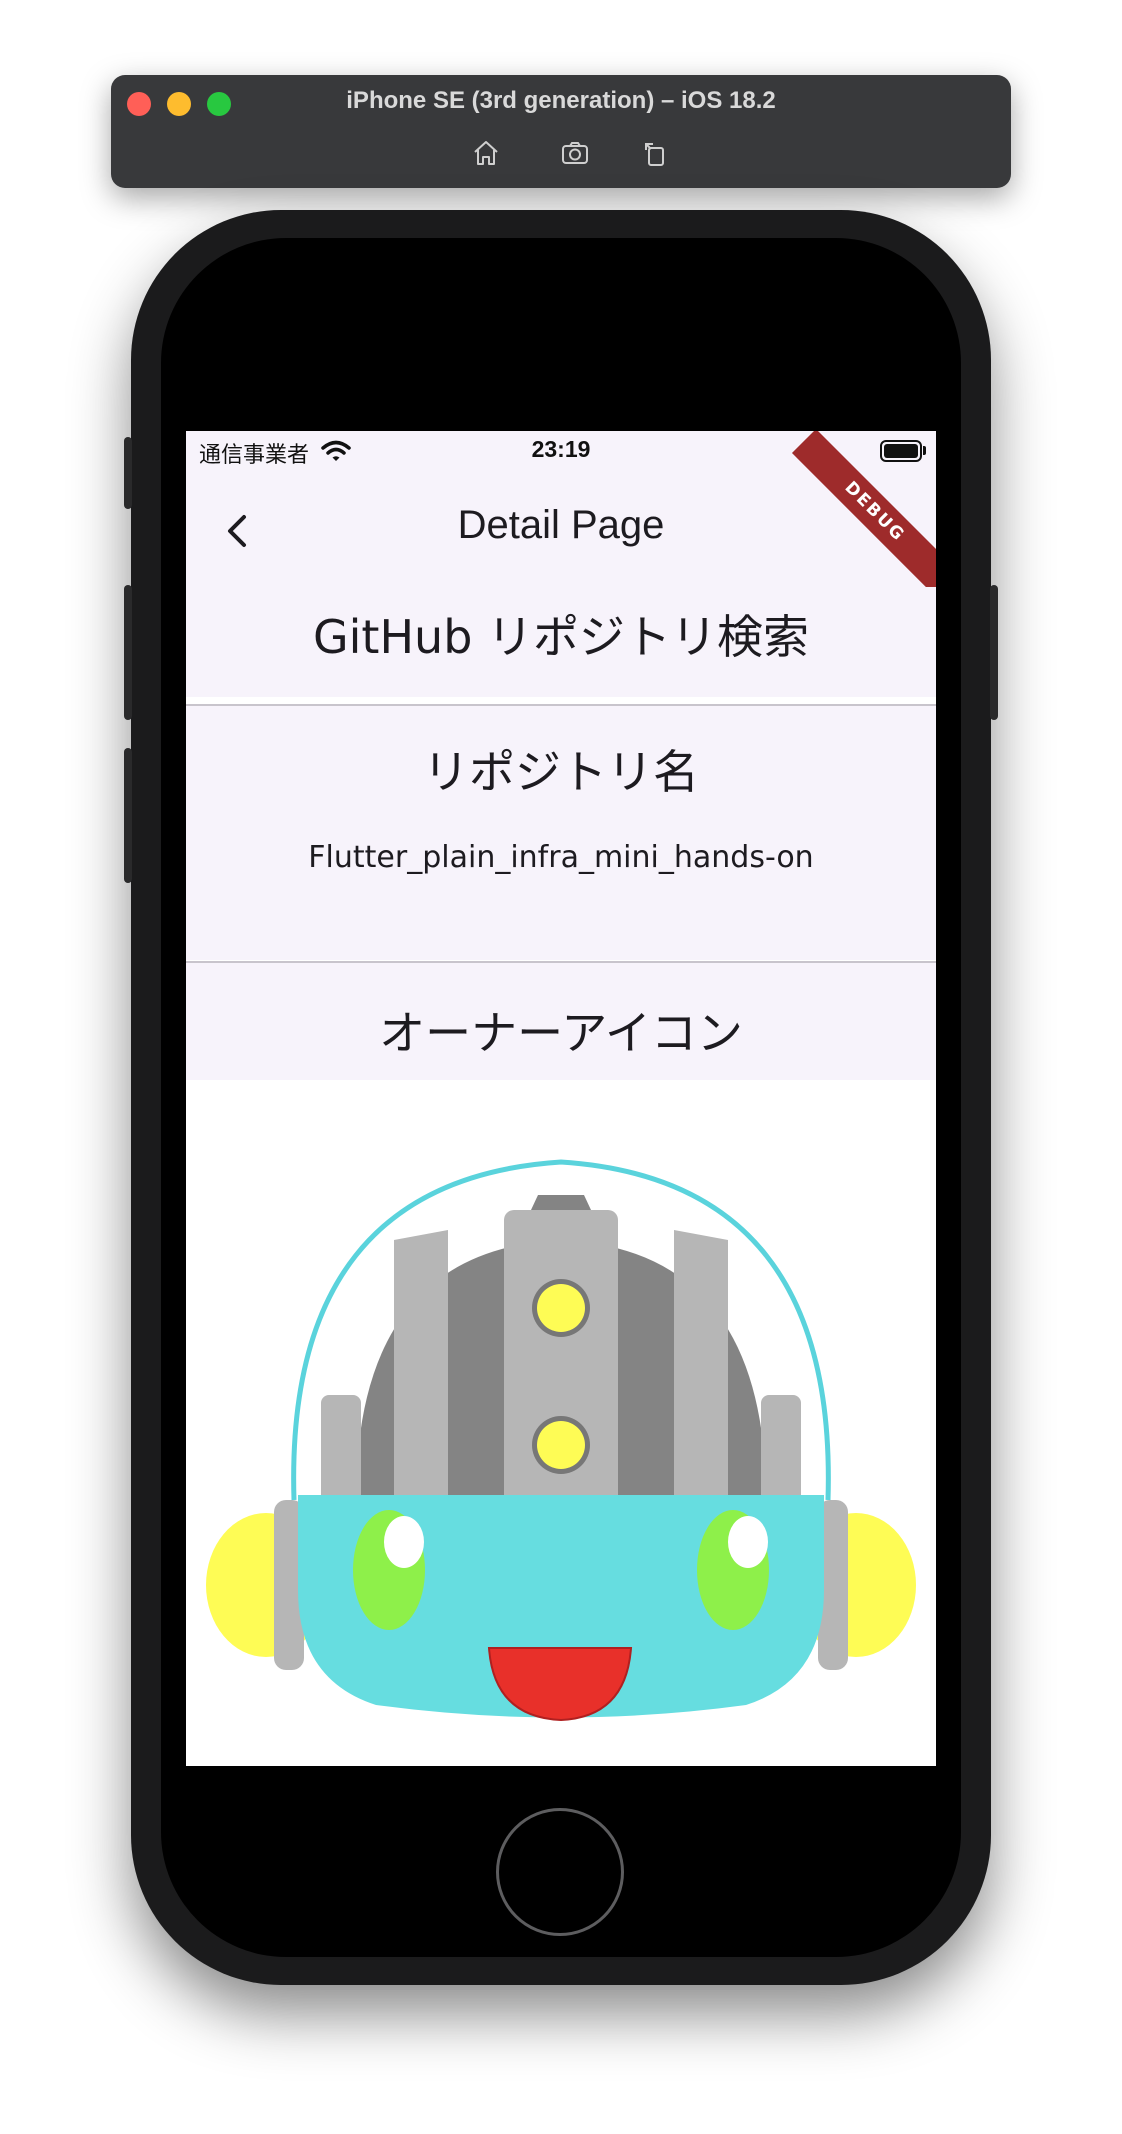 This screenshot has height=2134, width=1122. What do you see at coordinates (486, 153) in the screenshot?
I see `home-icon` at bounding box center [486, 153].